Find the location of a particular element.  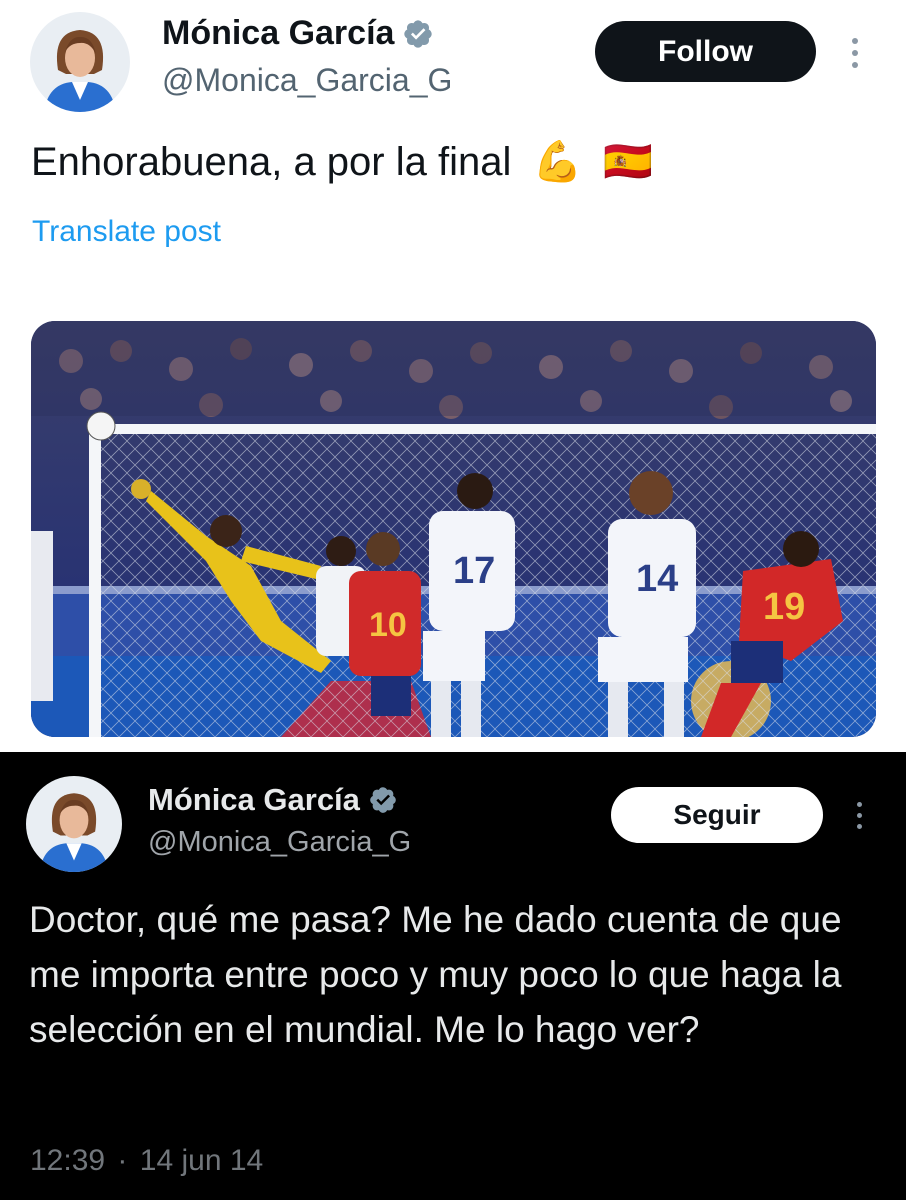

spain-flag-emoji: 🇪🇸 is located at coordinates (628, 162).